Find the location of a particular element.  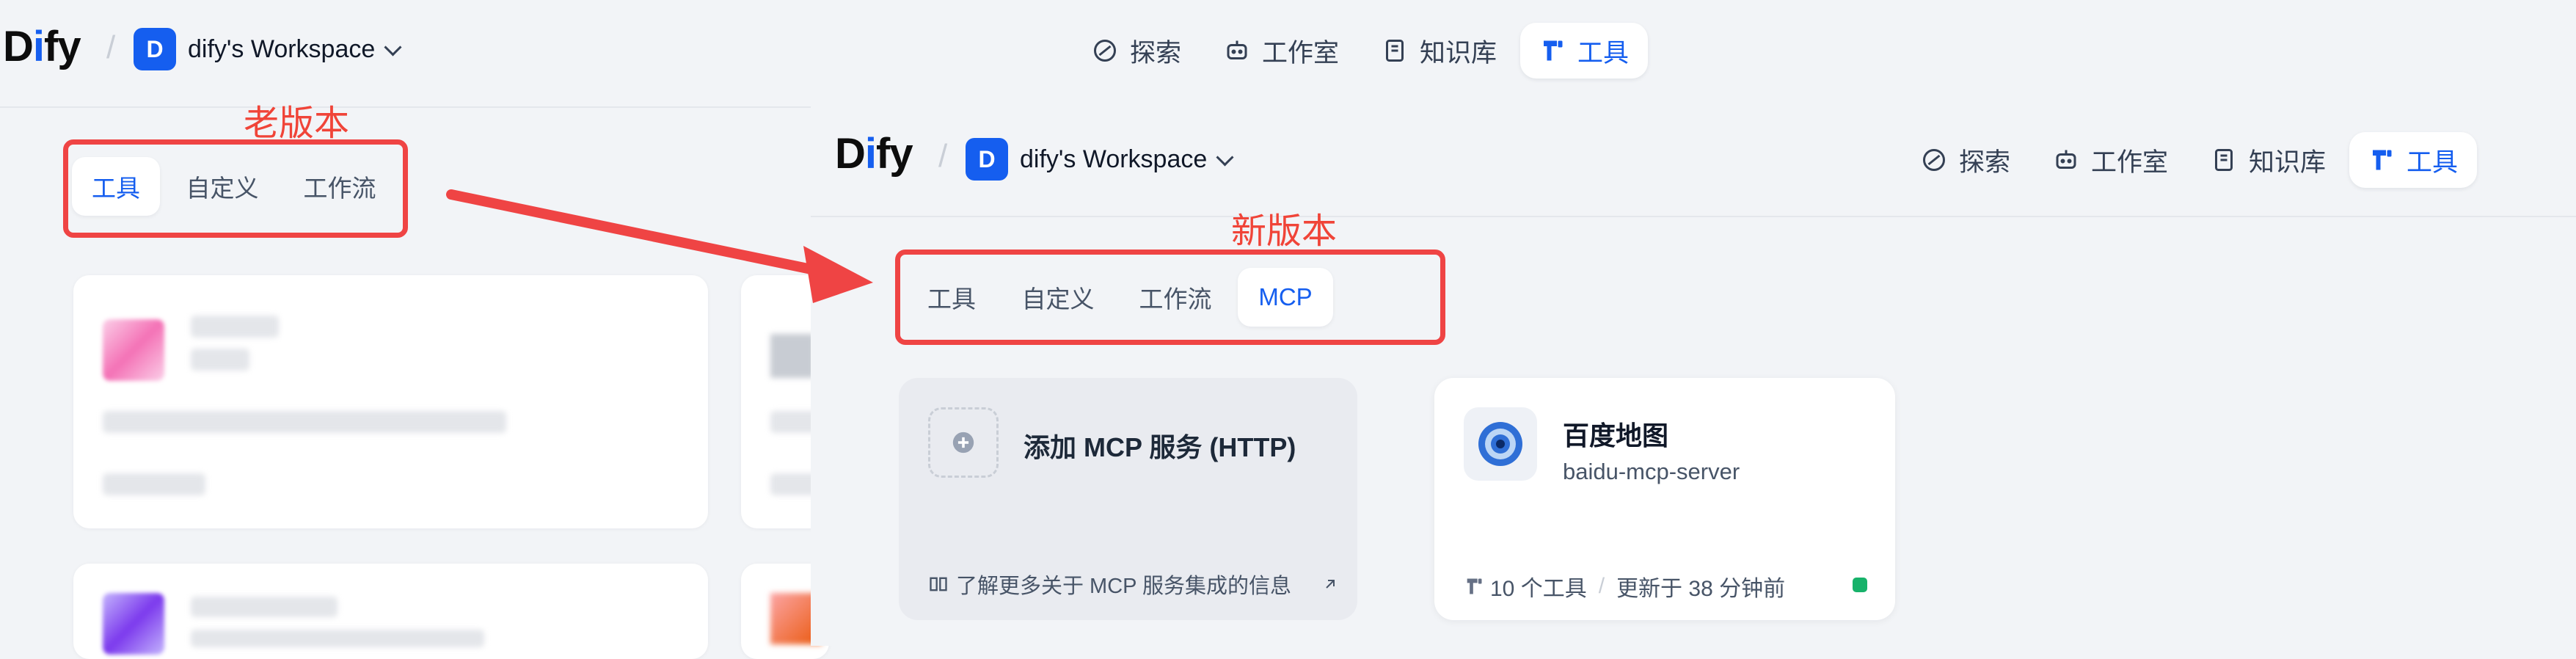

mcp-learn-more-link: 了解更多关于 MCP 服务集成的信息 is located at coordinates (1133, 584).